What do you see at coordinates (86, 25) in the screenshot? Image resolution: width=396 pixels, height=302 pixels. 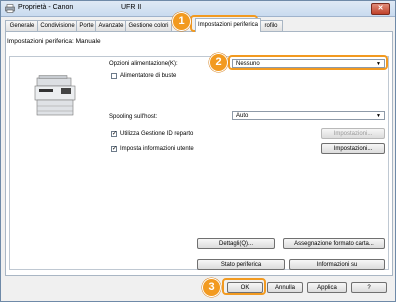 I see `tab-porte: Porte` at bounding box center [86, 25].